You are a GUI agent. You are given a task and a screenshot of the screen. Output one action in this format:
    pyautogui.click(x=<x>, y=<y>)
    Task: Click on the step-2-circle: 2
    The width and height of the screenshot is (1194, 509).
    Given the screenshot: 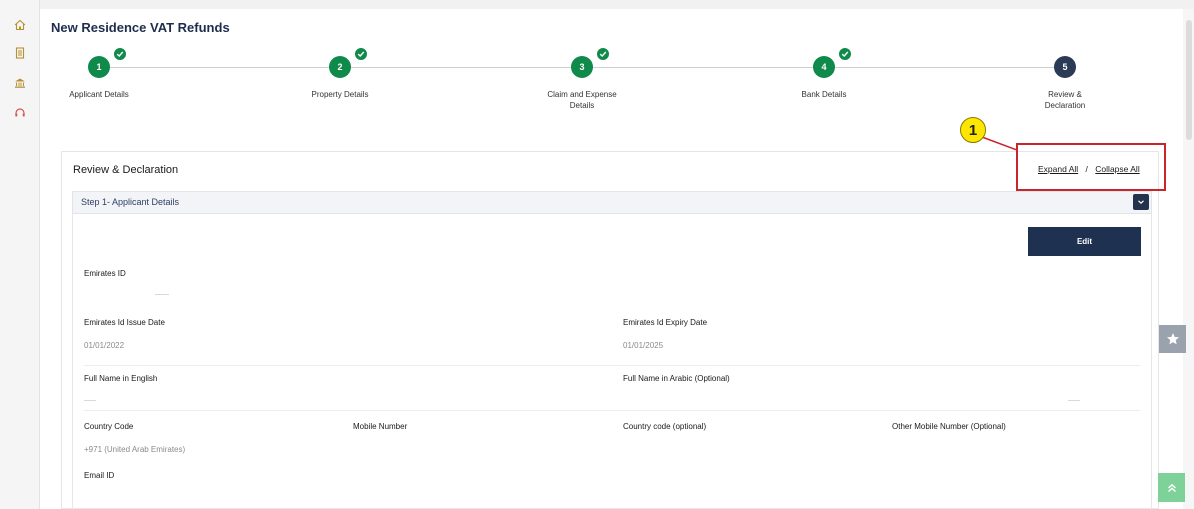 What is the action you would take?
    pyautogui.click(x=340, y=67)
    